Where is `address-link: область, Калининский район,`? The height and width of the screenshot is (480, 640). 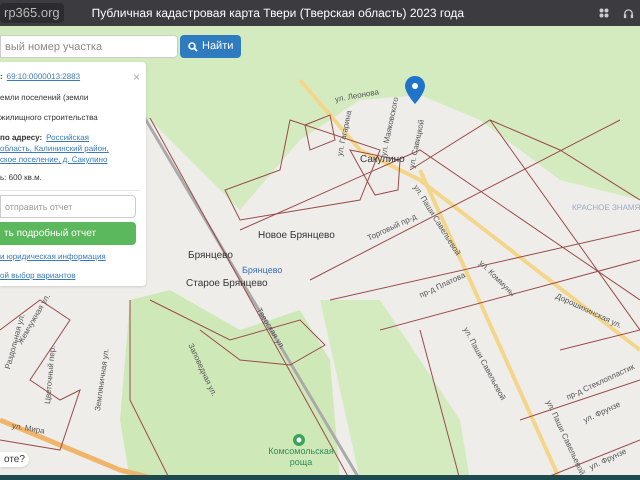
address-link: область, Калининский район, is located at coordinates (73, 148).